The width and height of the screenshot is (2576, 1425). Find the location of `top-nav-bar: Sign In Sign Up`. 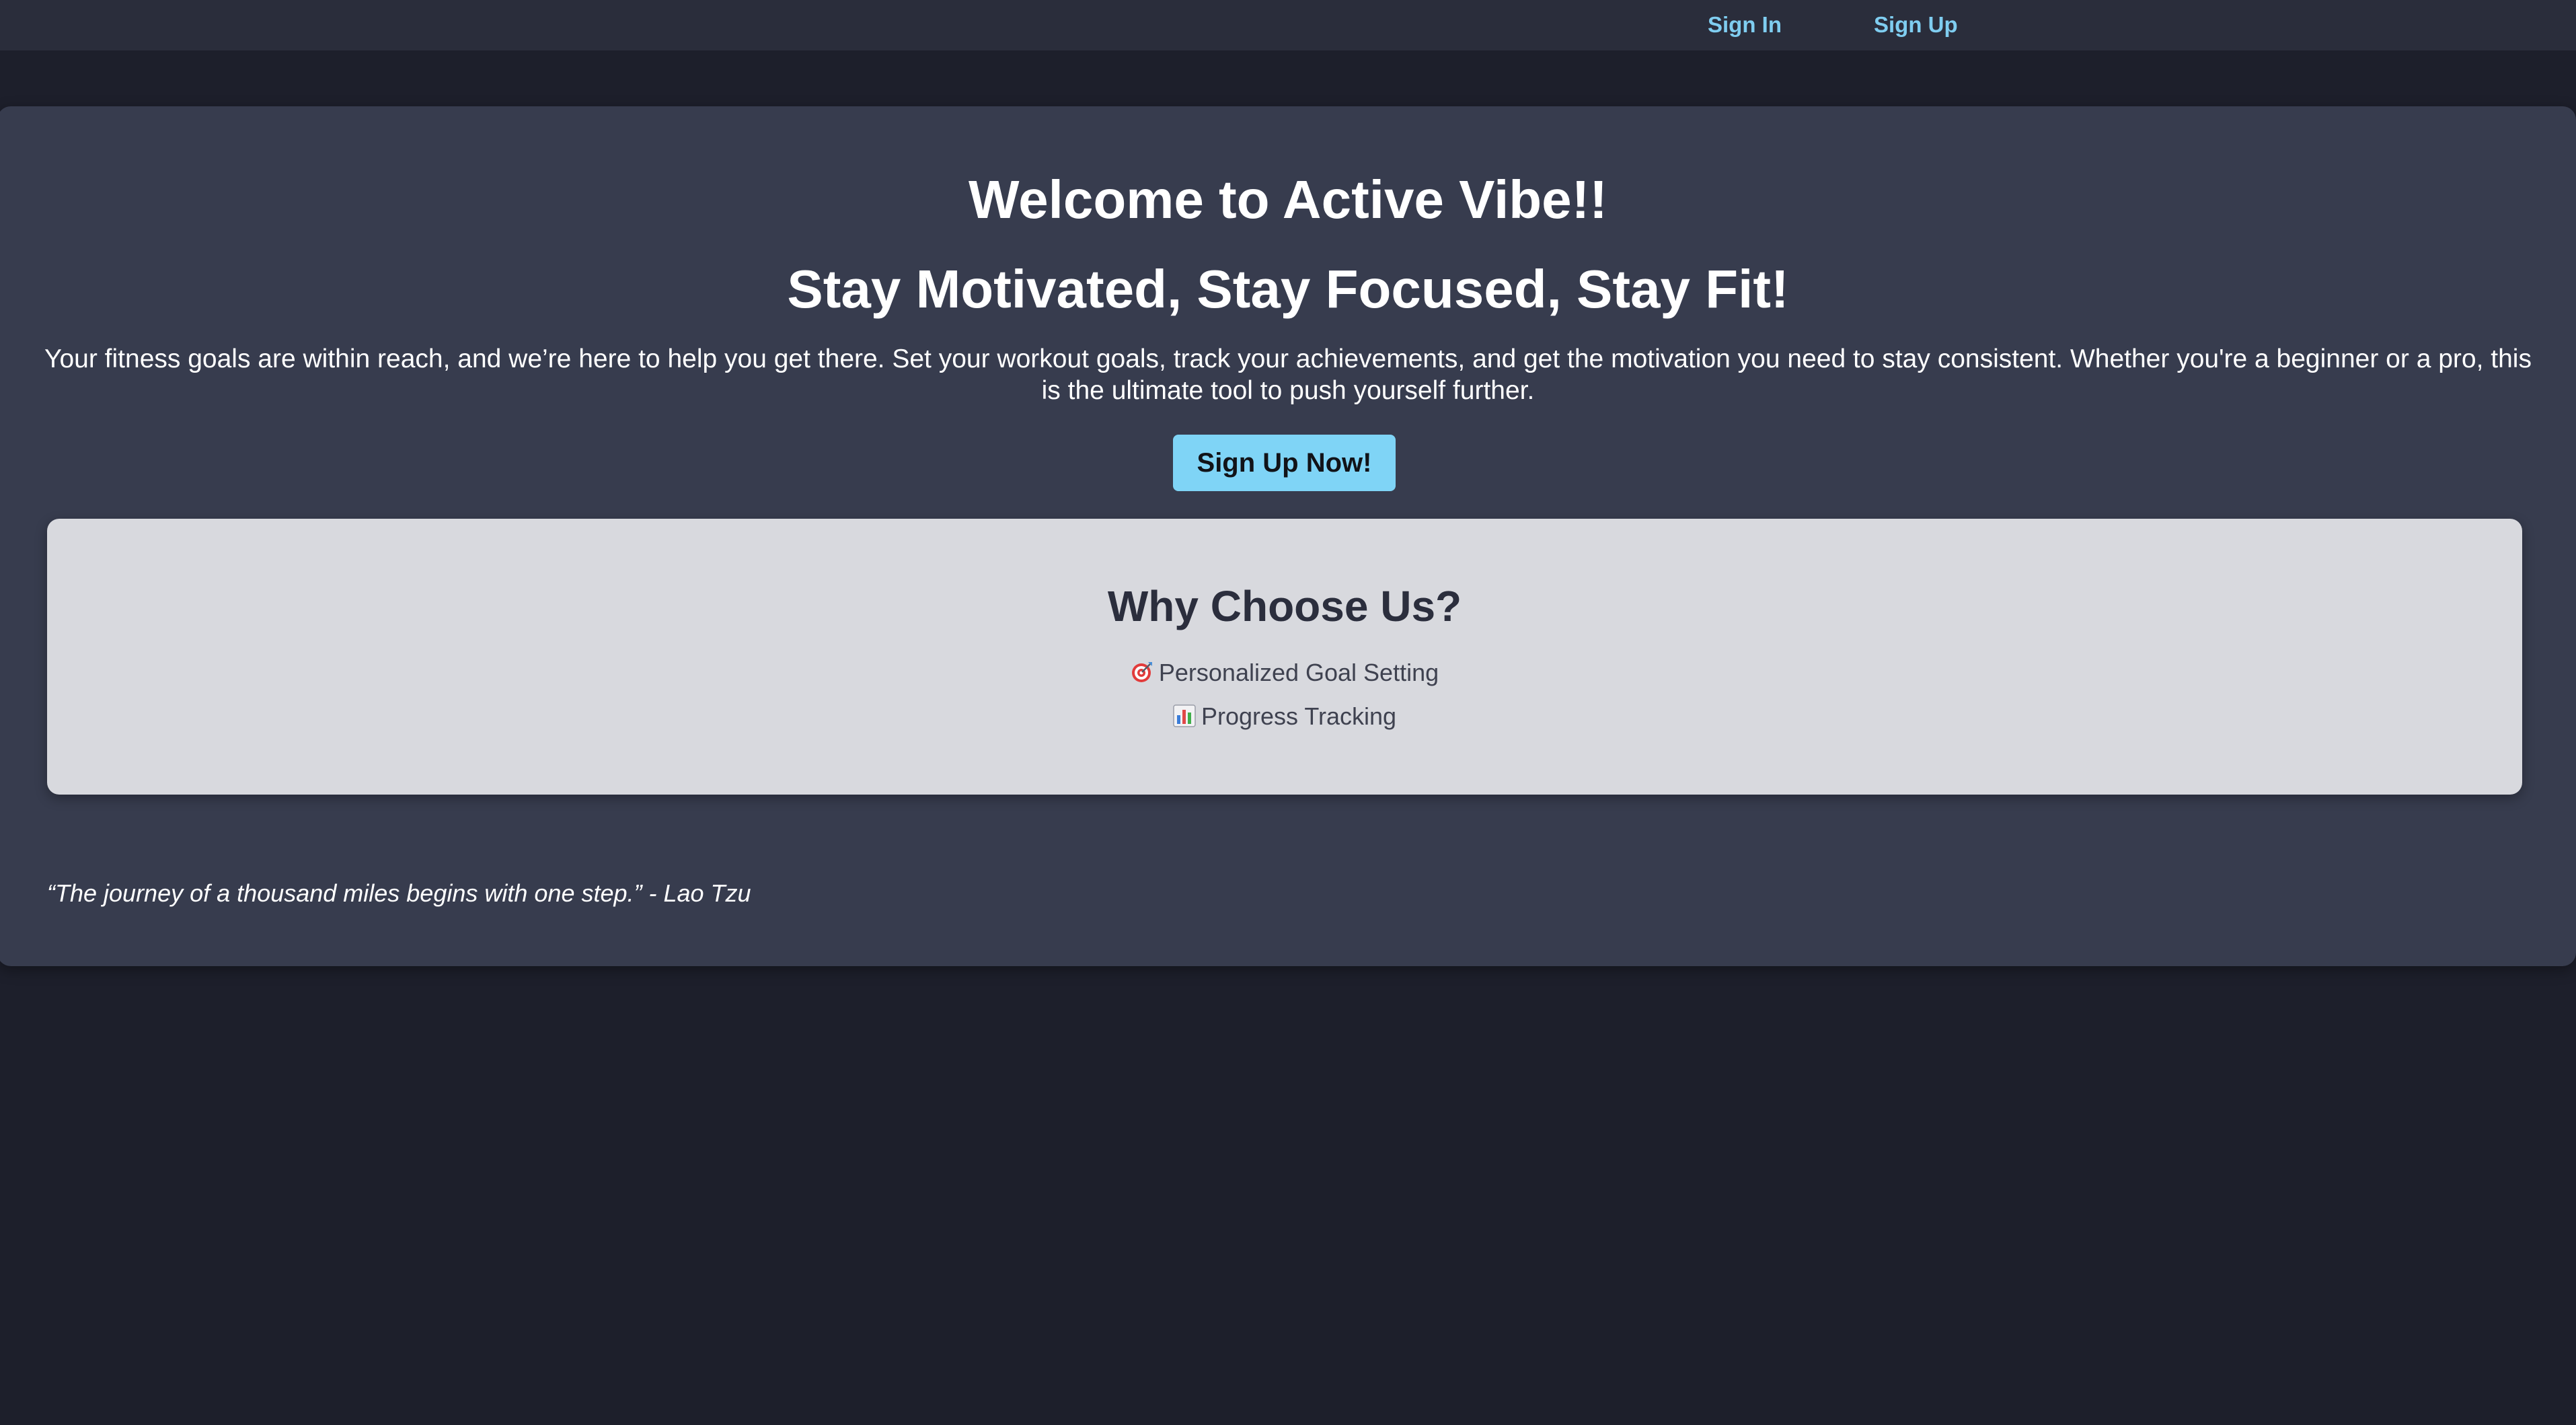

top-nav-bar: Sign In Sign Up is located at coordinates (1288, 25).